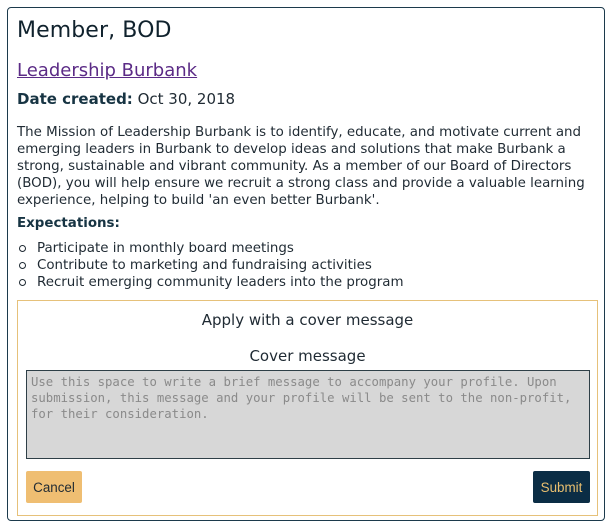 Image resolution: width=612 pixels, height=527 pixels. What do you see at coordinates (307, 320) in the screenshot?
I see `apply-heading: Apply with a cover message` at bounding box center [307, 320].